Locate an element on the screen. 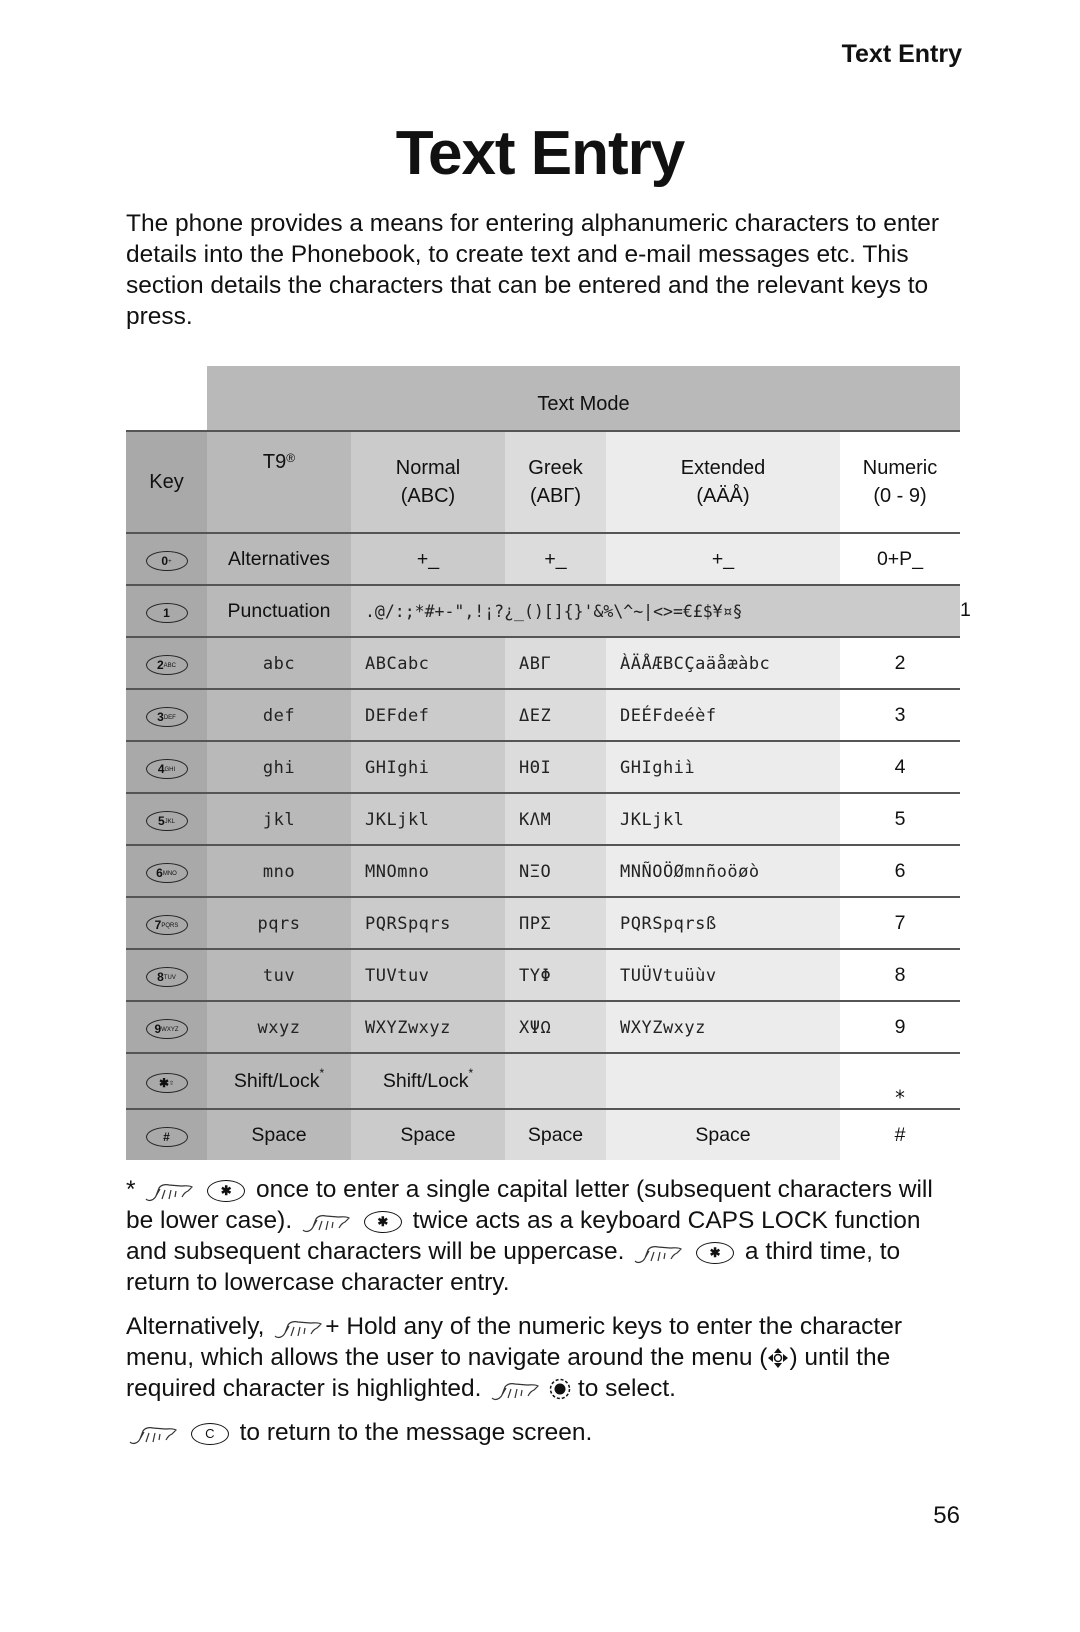 The width and height of the screenshot is (1080, 1632). normal-value: Space is located at coordinates (428, 1134).